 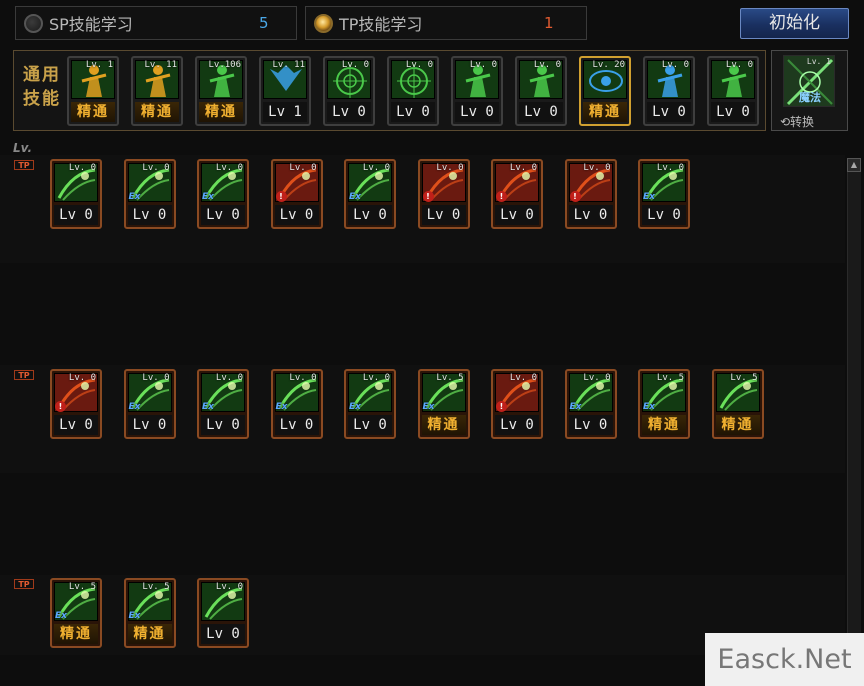 What do you see at coordinates (854, 165) in the screenshot?
I see `scroll-up-icon: ▲` at bounding box center [854, 165].